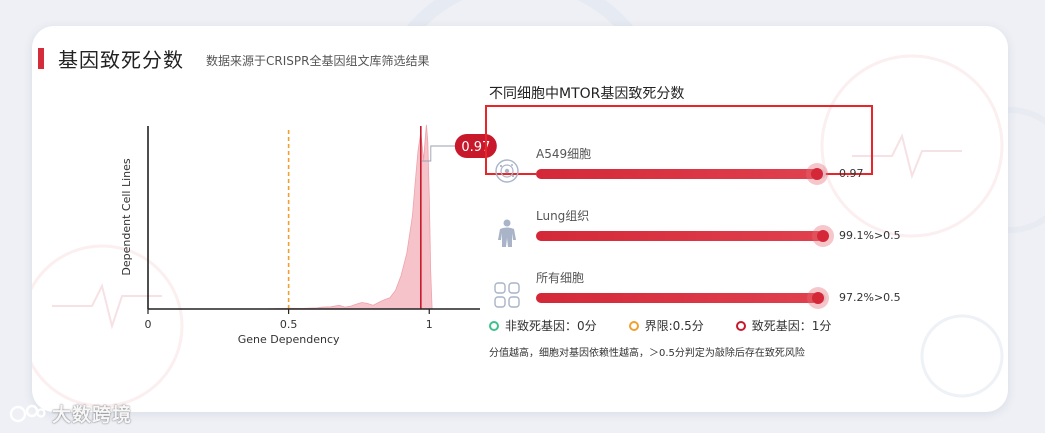 This screenshot has width=1045, height=433. Describe the element at coordinates (121, 60) in the screenshot. I see `page-title: 基因致死分数` at that location.